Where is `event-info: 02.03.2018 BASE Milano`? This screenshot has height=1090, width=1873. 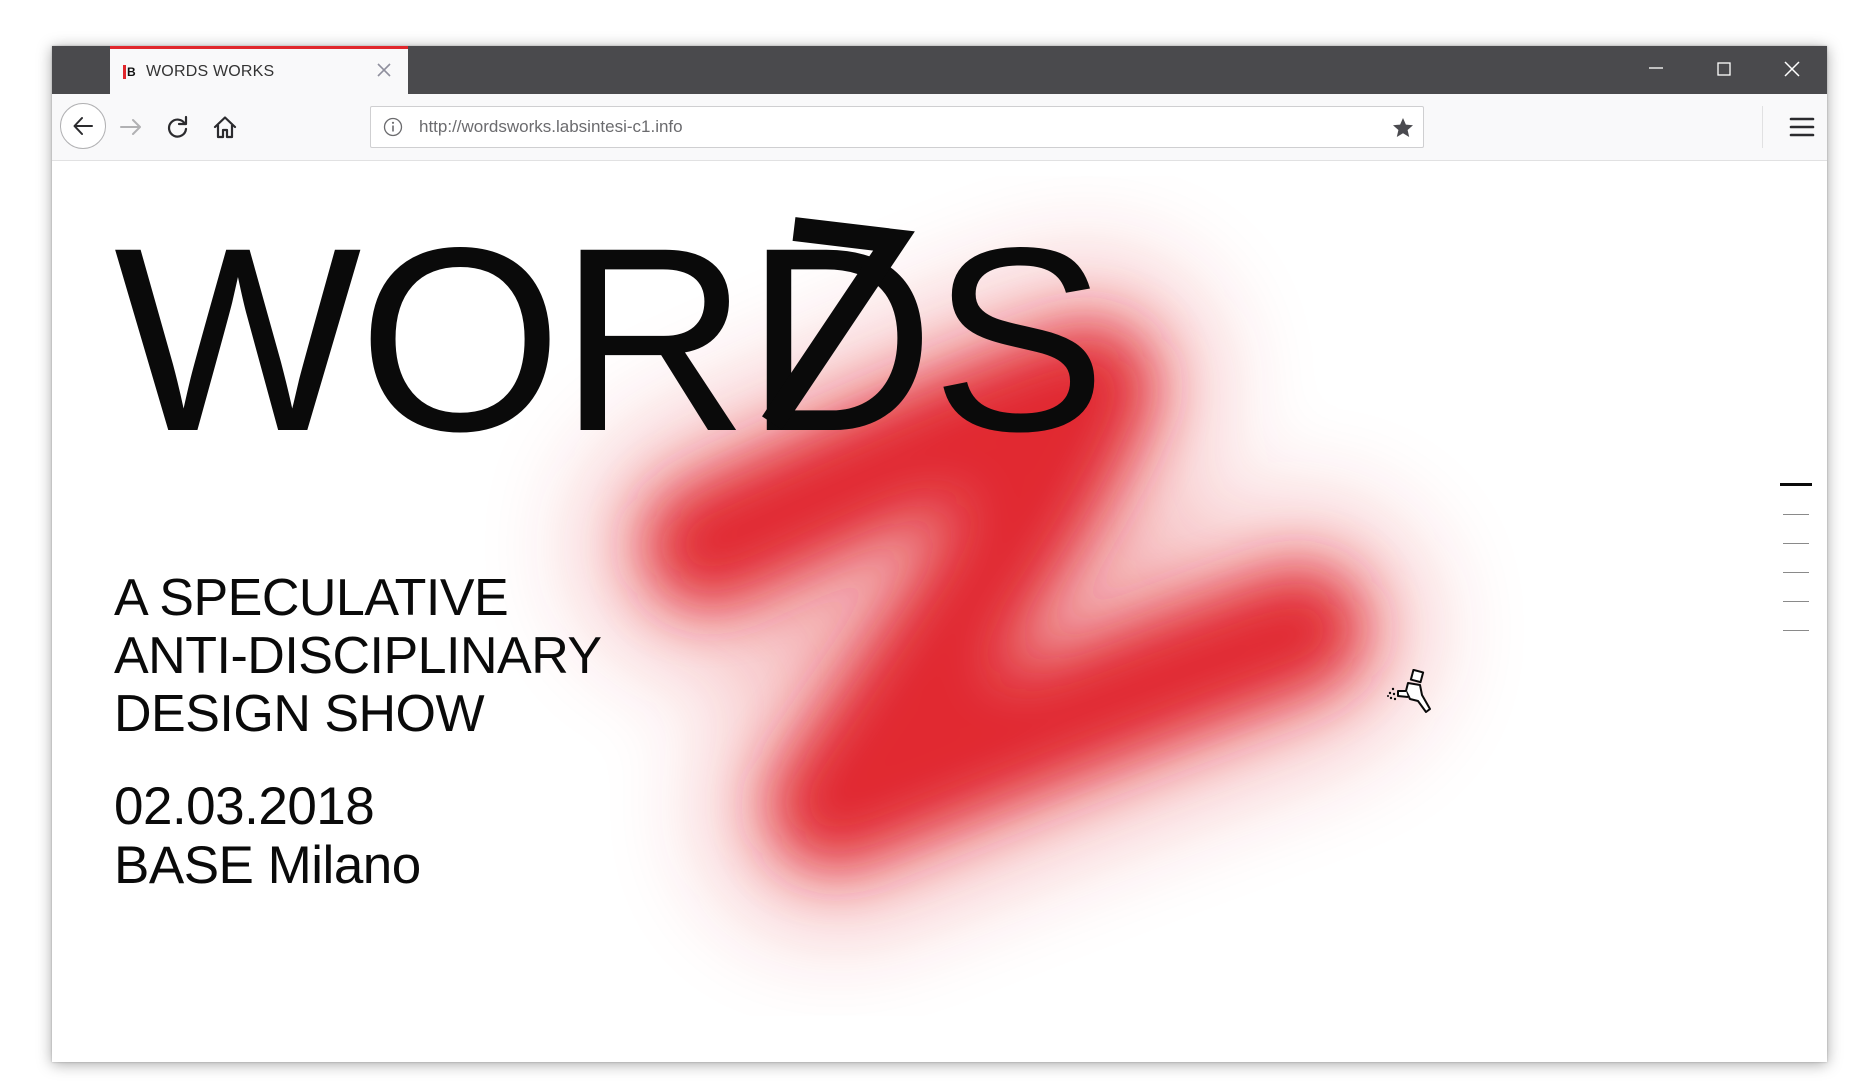
event-info: 02.03.2018 BASE Milano is located at coordinates (267, 836).